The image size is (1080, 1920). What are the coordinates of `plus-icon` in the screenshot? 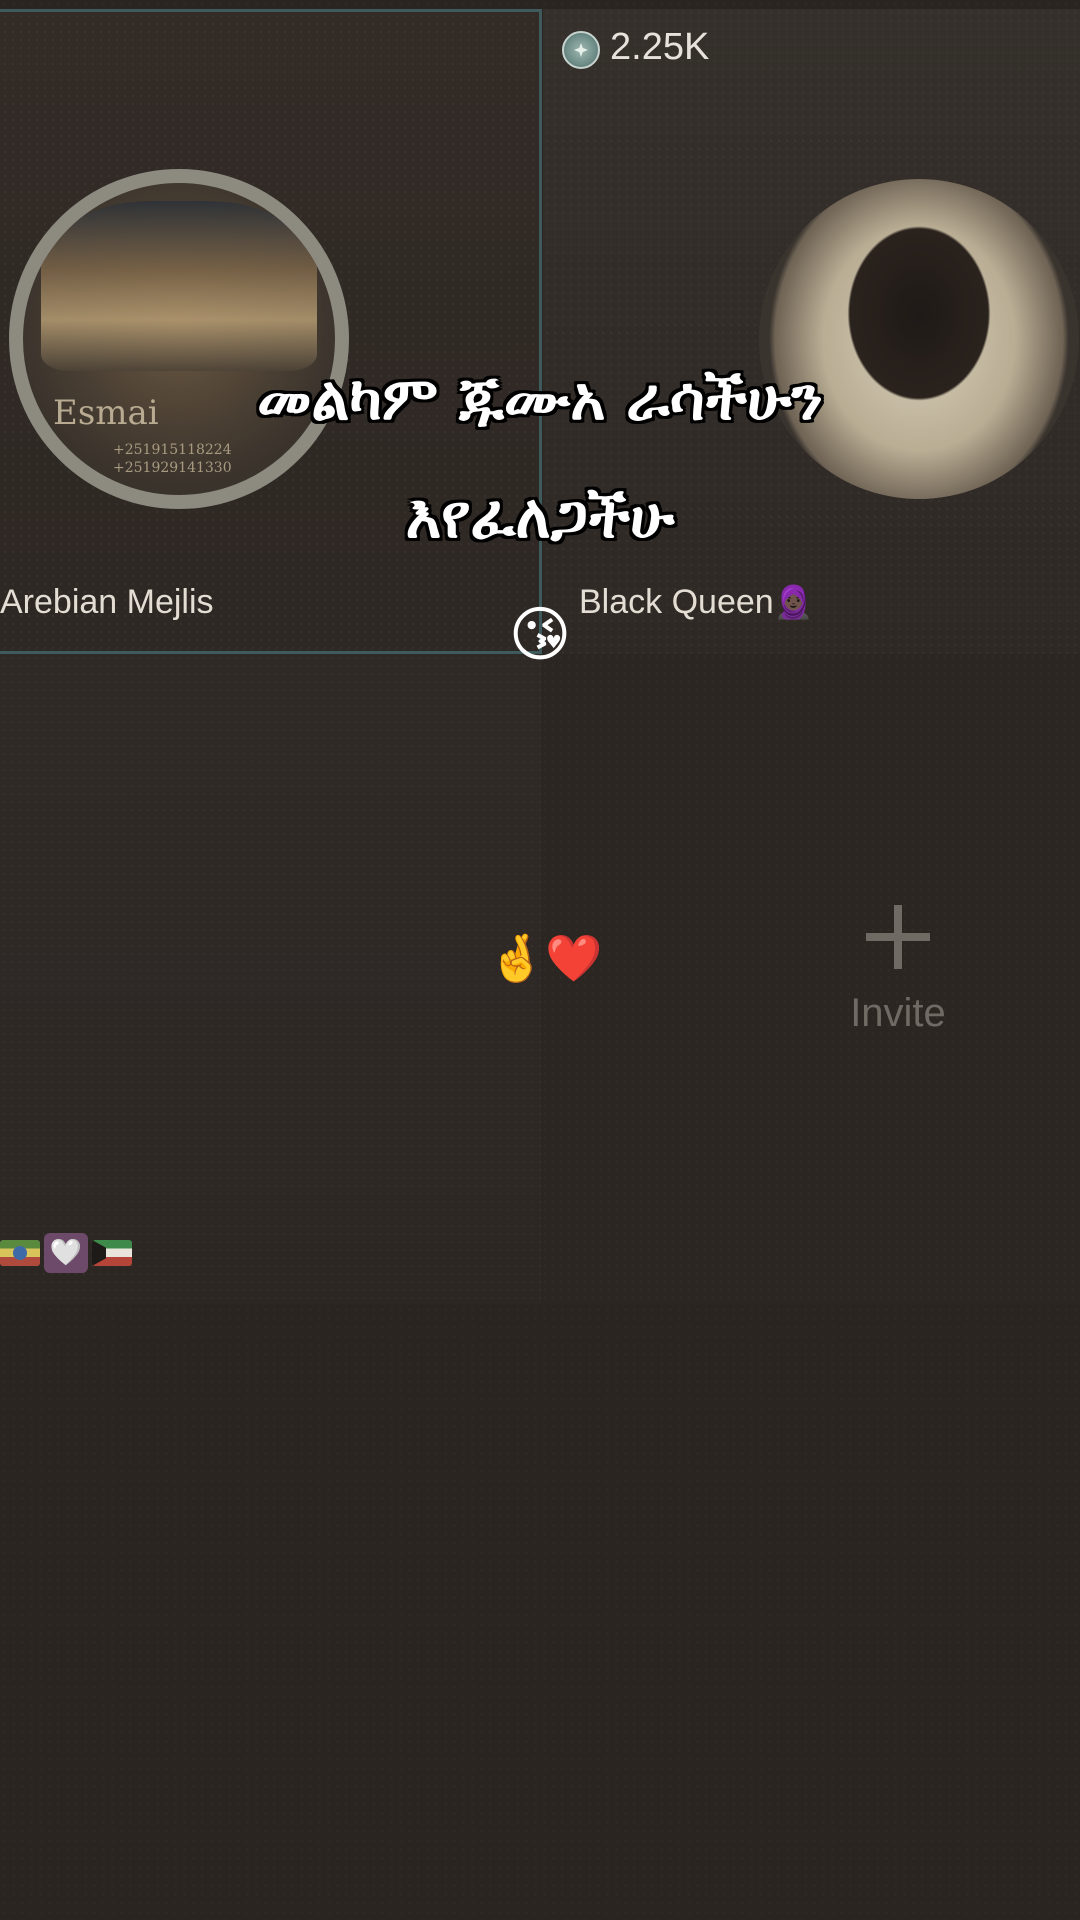 It's located at (898, 937).